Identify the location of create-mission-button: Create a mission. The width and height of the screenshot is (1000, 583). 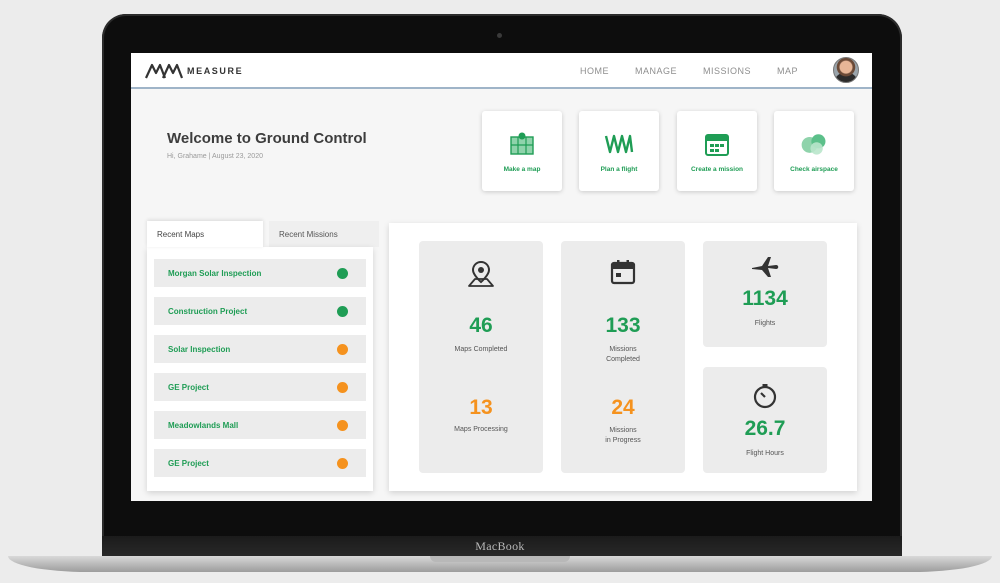
(717, 151).